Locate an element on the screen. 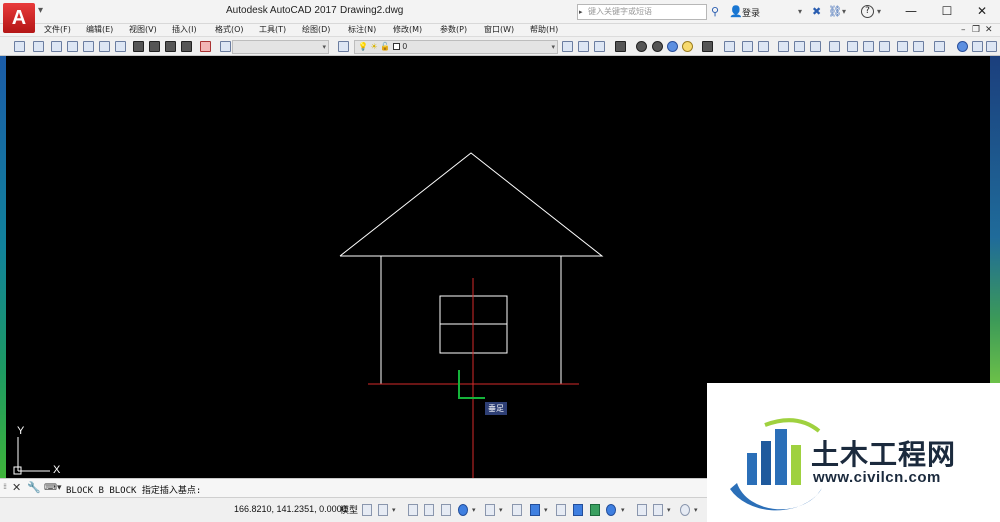 This screenshot has height=522, width=1000. dynamic-input-icon is located at coordinates (429, 510).